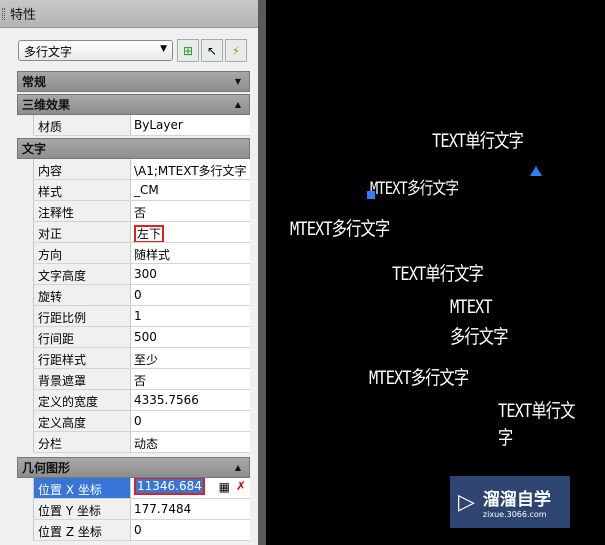  I want to click on selected-type: 多行文字, so click(48, 52).